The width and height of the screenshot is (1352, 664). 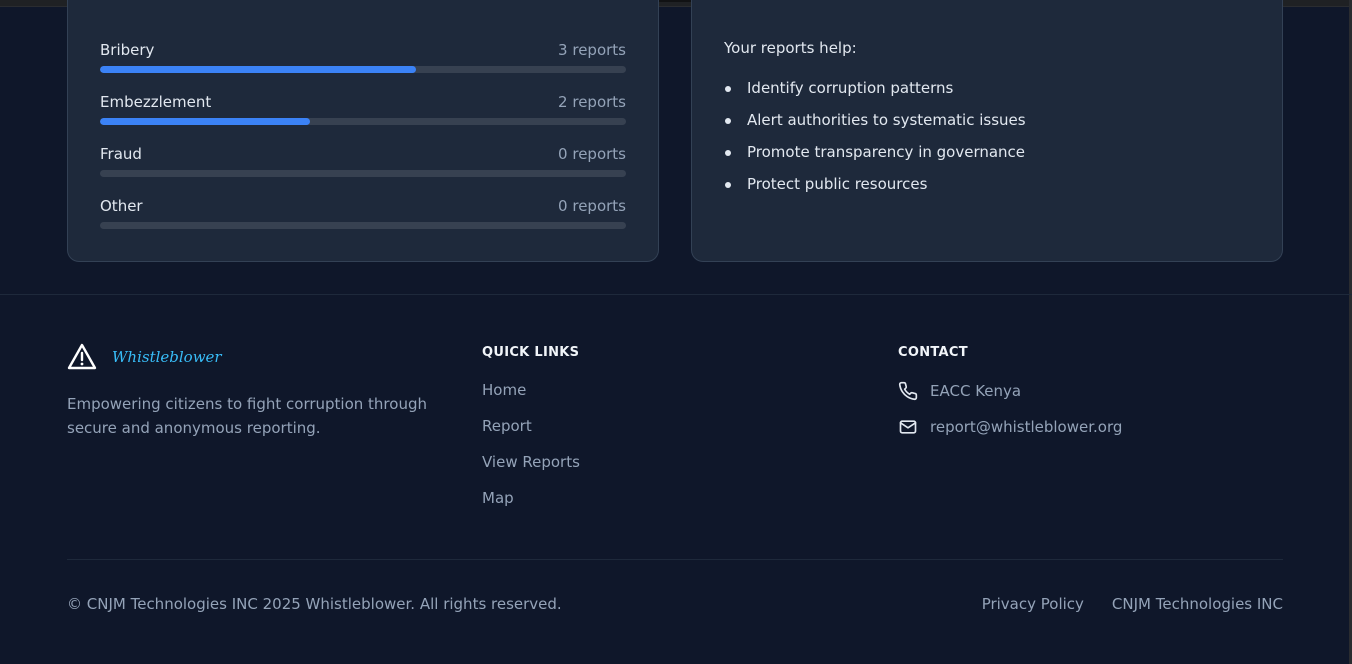 I want to click on category-count: 2 reports, so click(x=592, y=102).